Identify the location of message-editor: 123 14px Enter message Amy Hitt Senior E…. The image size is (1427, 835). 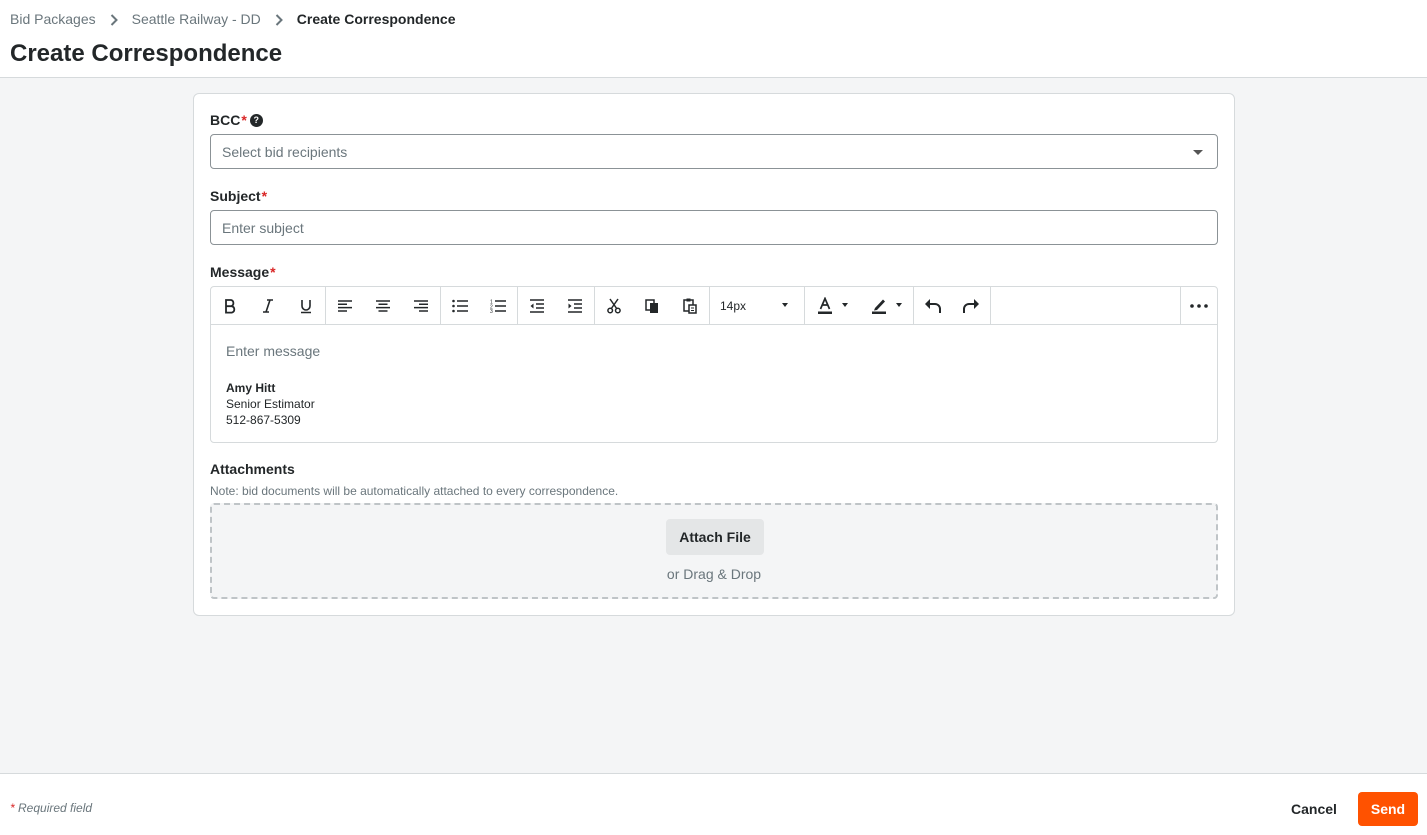
(714, 364).